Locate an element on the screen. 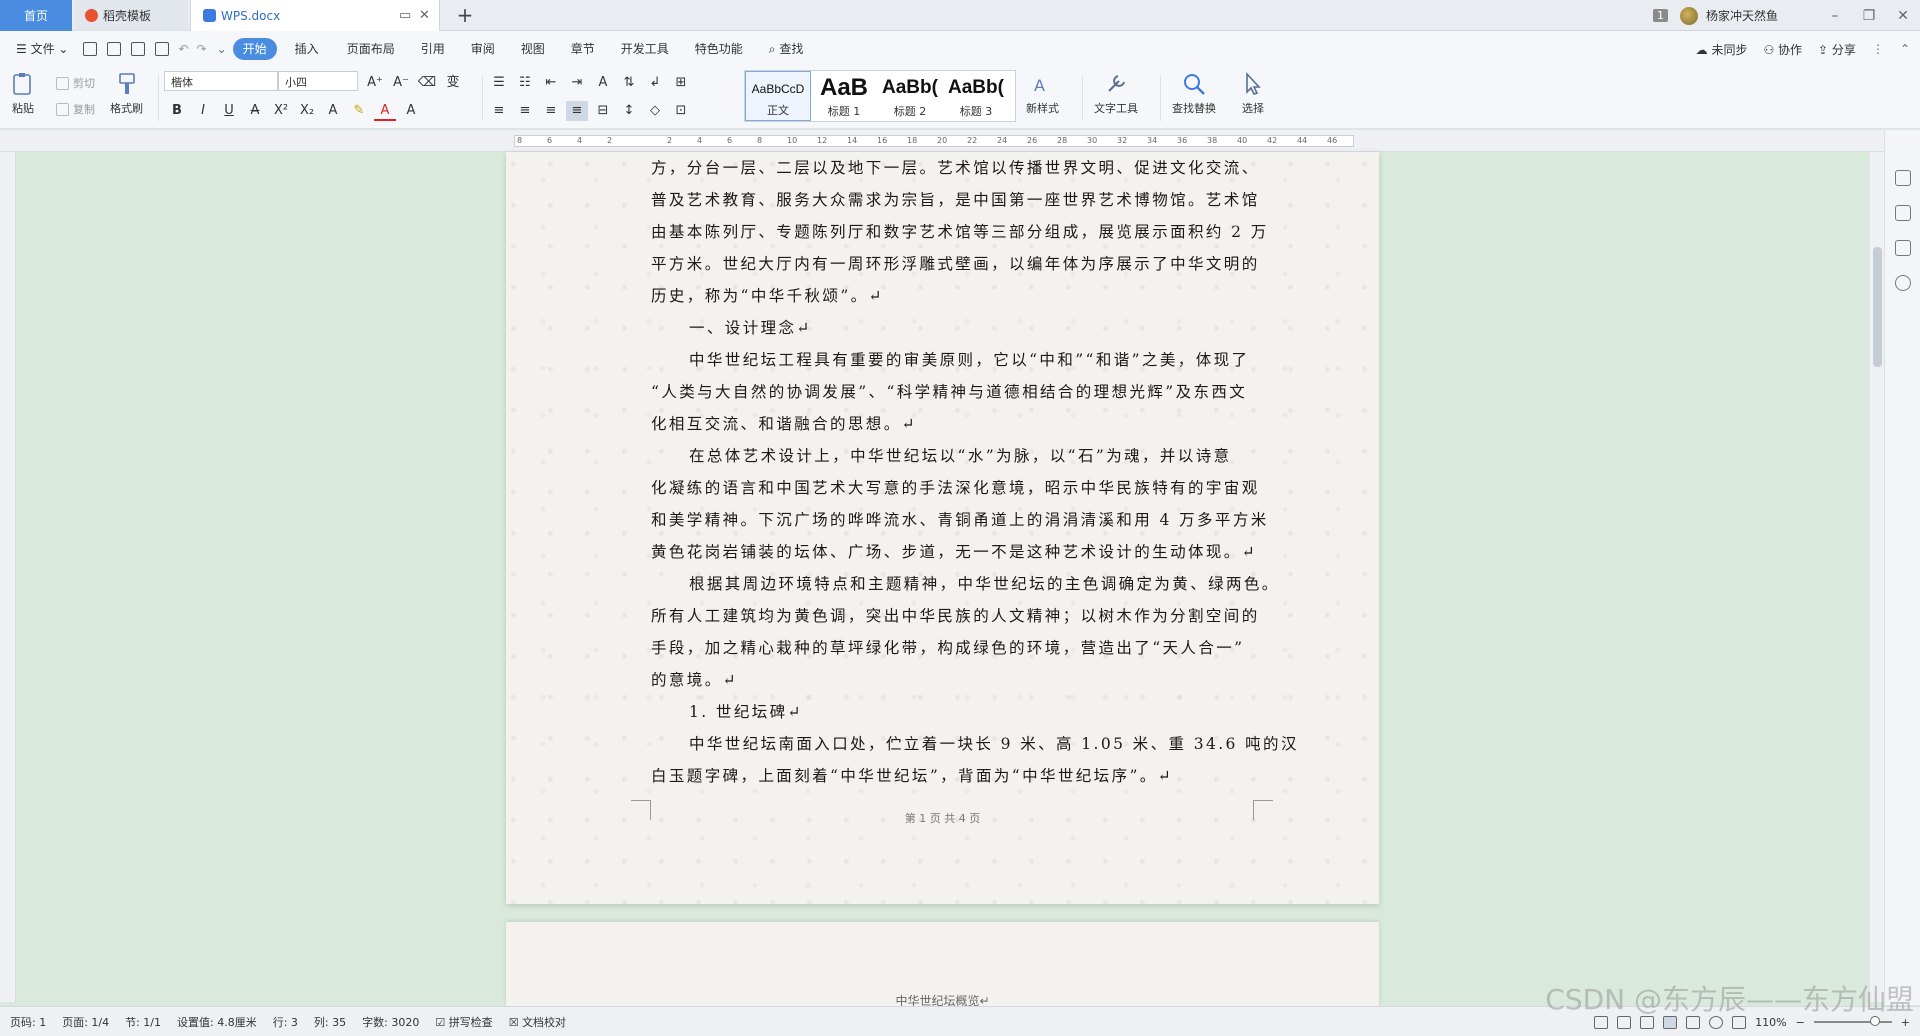  paragraph: 手段，加之精心栽种的草坪绿化带，构成绿色的环境，营造出了“天人合一” is located at coordinates (956, 648).